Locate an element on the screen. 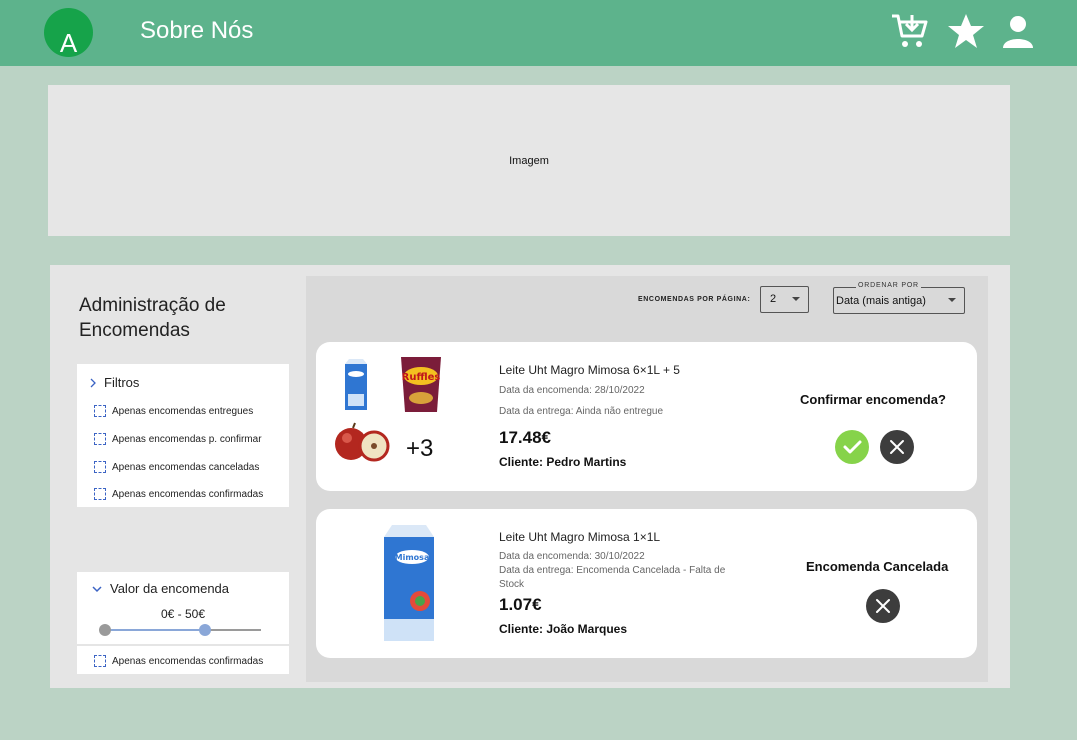 The image size is (1077, 740). more-items-count: +3 is located at coordinates (420, 448).